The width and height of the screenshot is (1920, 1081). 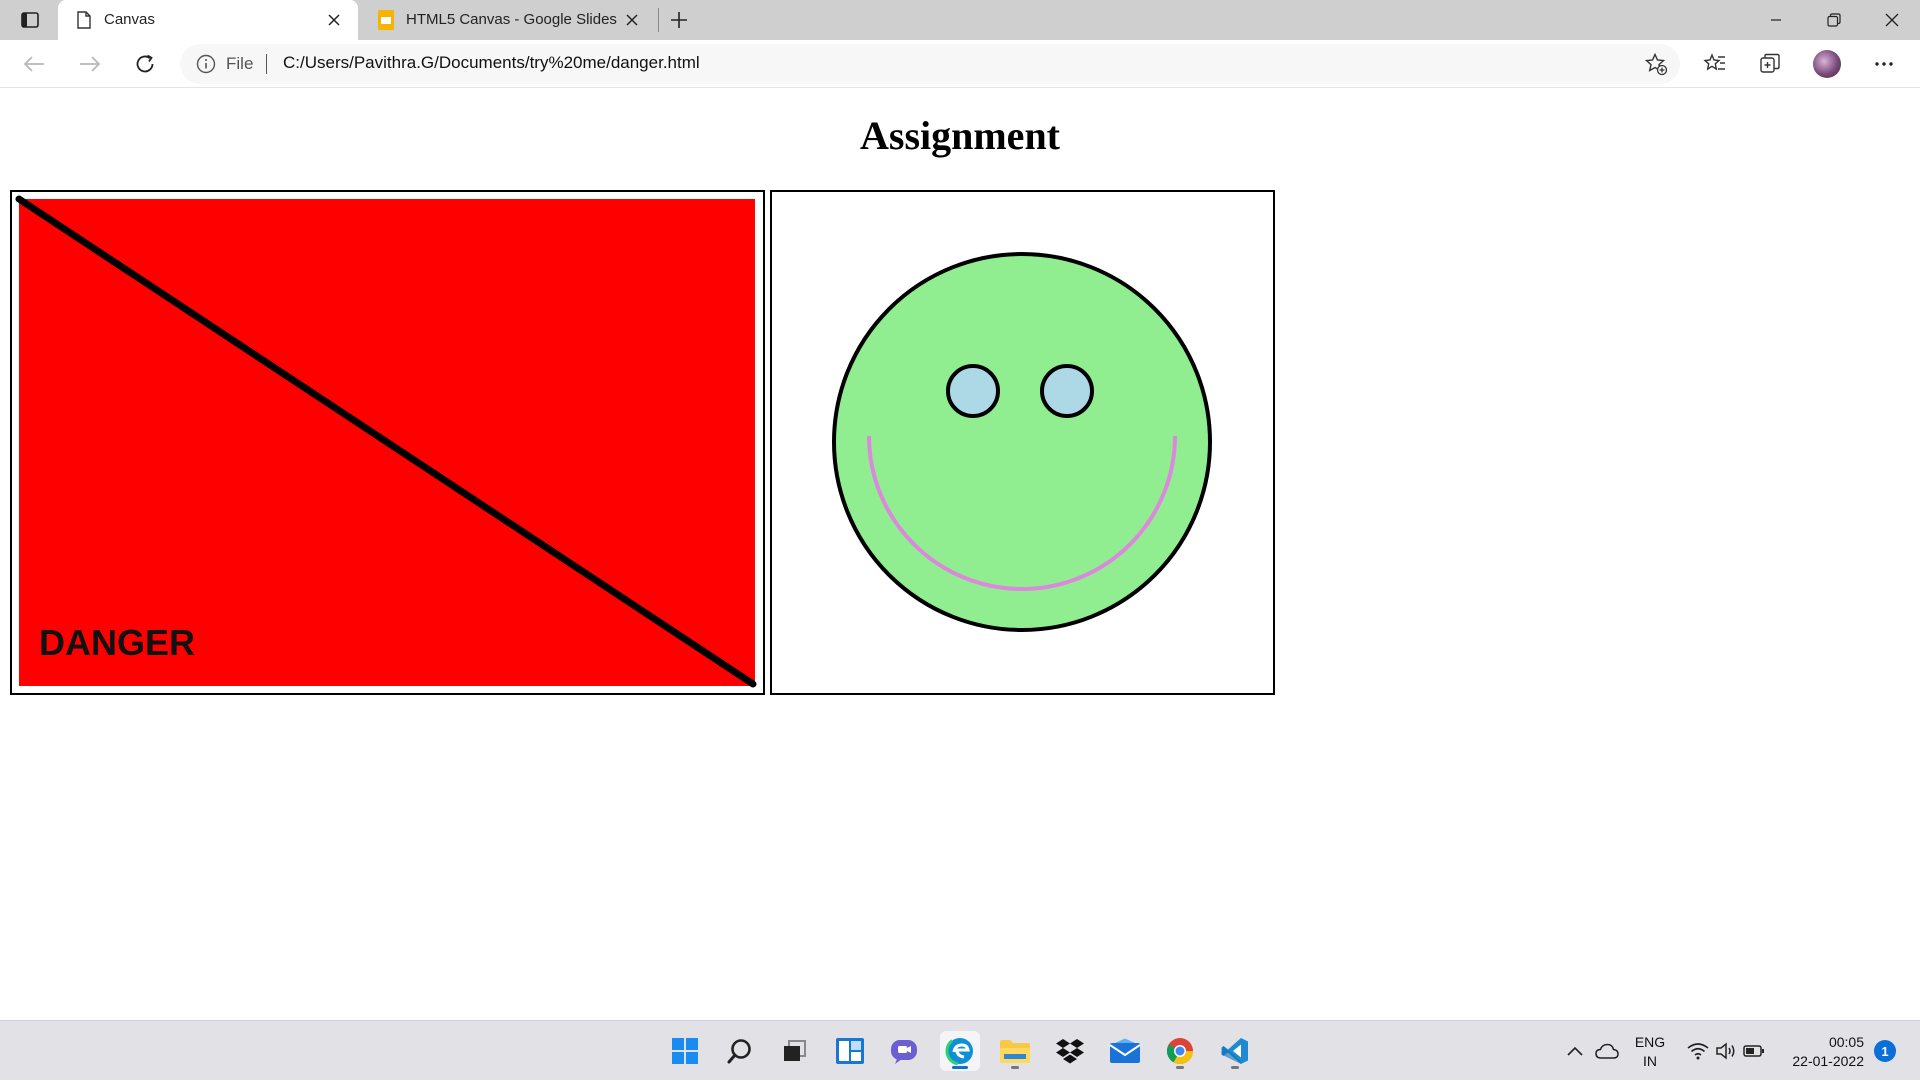 What do you see at coordinates (973, 391) in the screenshot?
I see `smiley-left-eye` at bounding box center [973, 391].